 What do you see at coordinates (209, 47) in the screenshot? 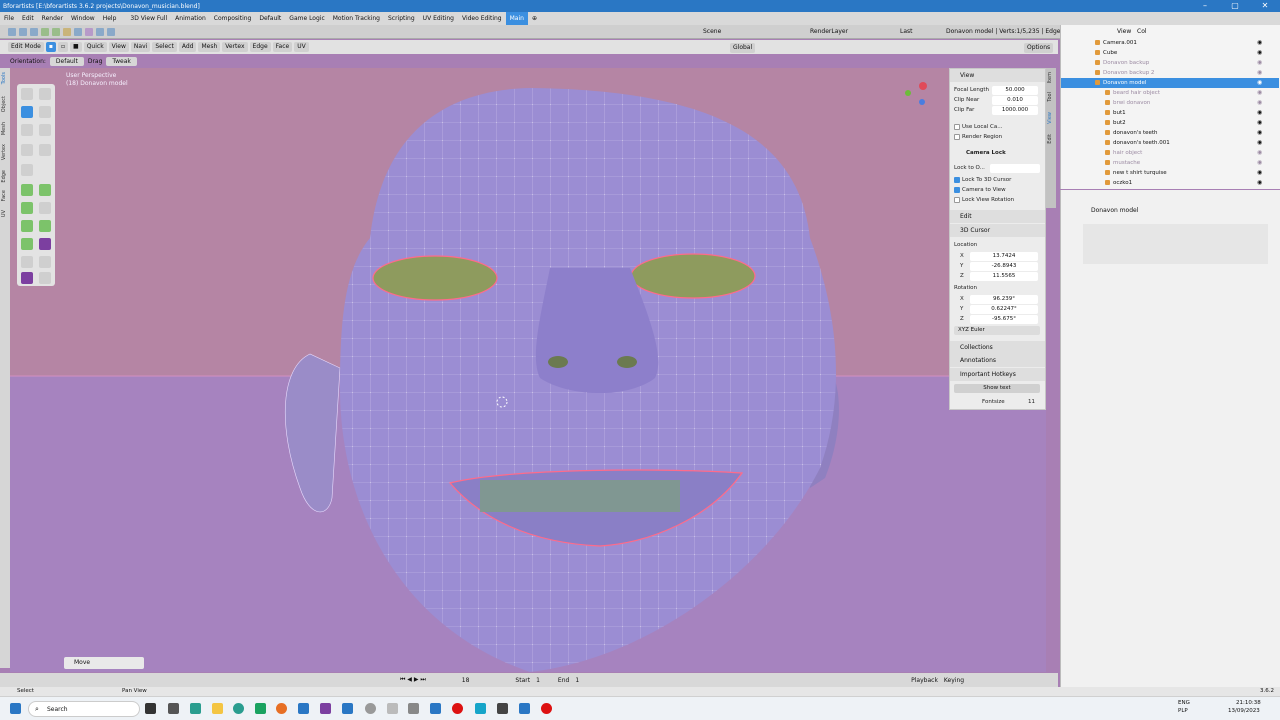
I see `menu-mesh: Mesh` at bounding box center [209, 47].